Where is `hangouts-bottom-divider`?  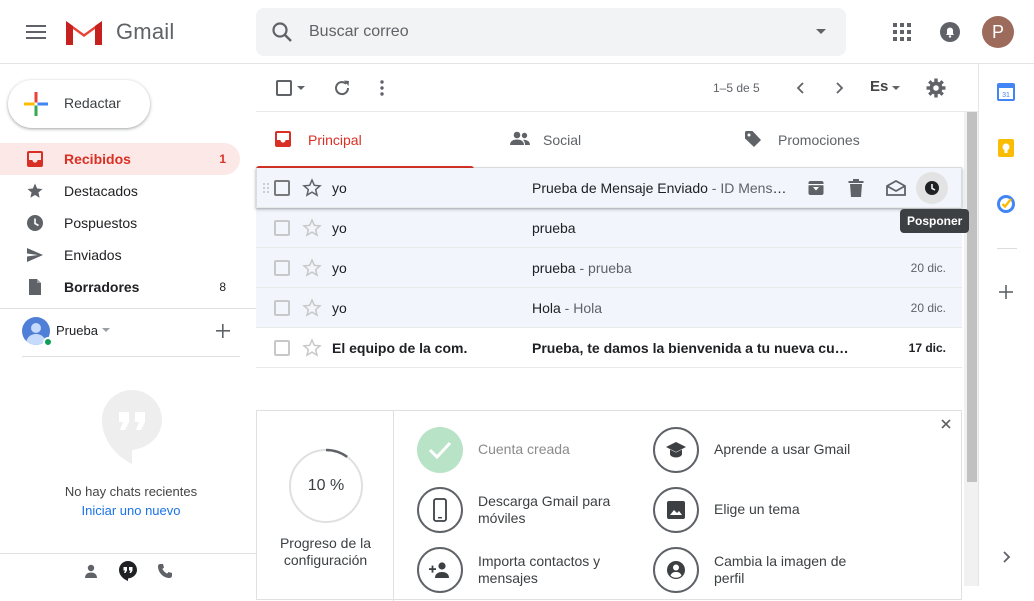 hangouts-bottom-divider is located at coordinates (128, 553).